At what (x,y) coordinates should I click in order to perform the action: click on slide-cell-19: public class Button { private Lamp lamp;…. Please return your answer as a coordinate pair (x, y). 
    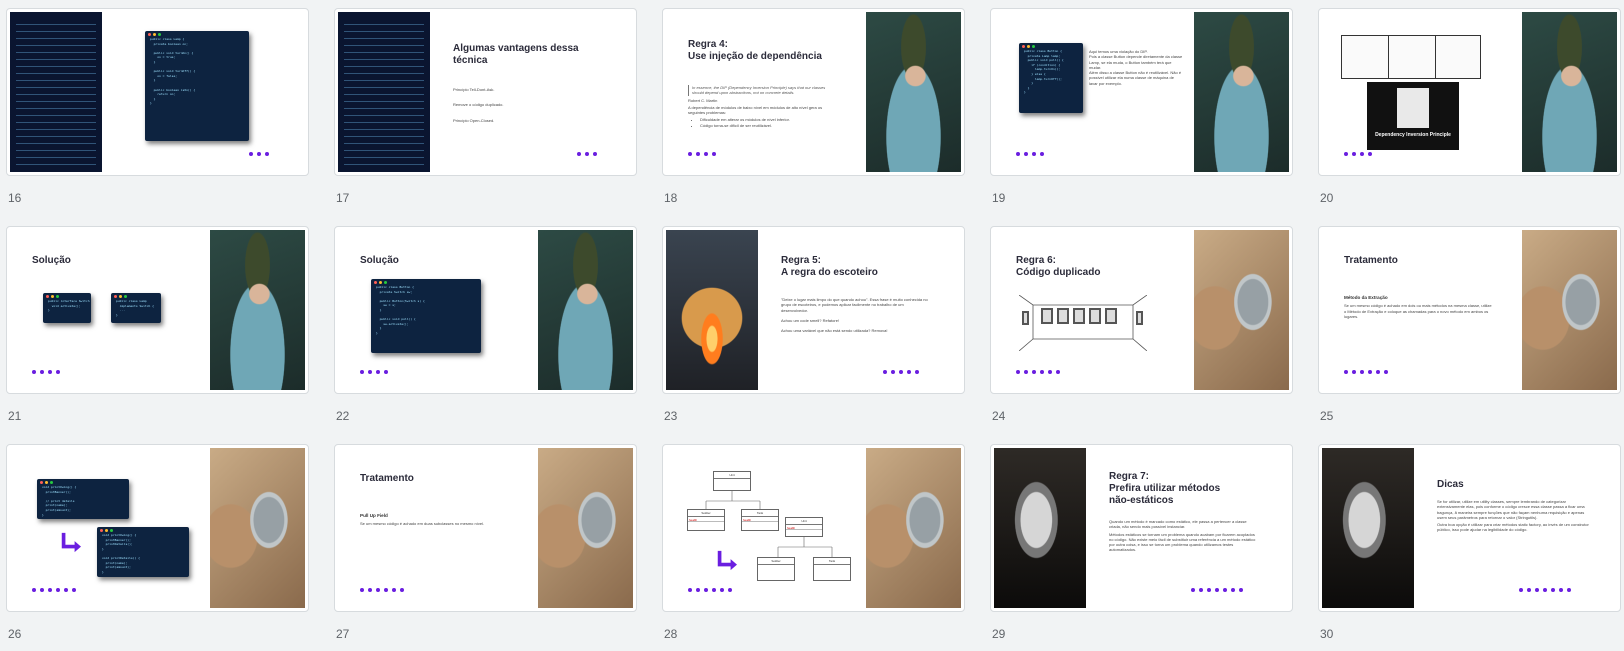
    Looking at the image, I should click on (1141, 106).